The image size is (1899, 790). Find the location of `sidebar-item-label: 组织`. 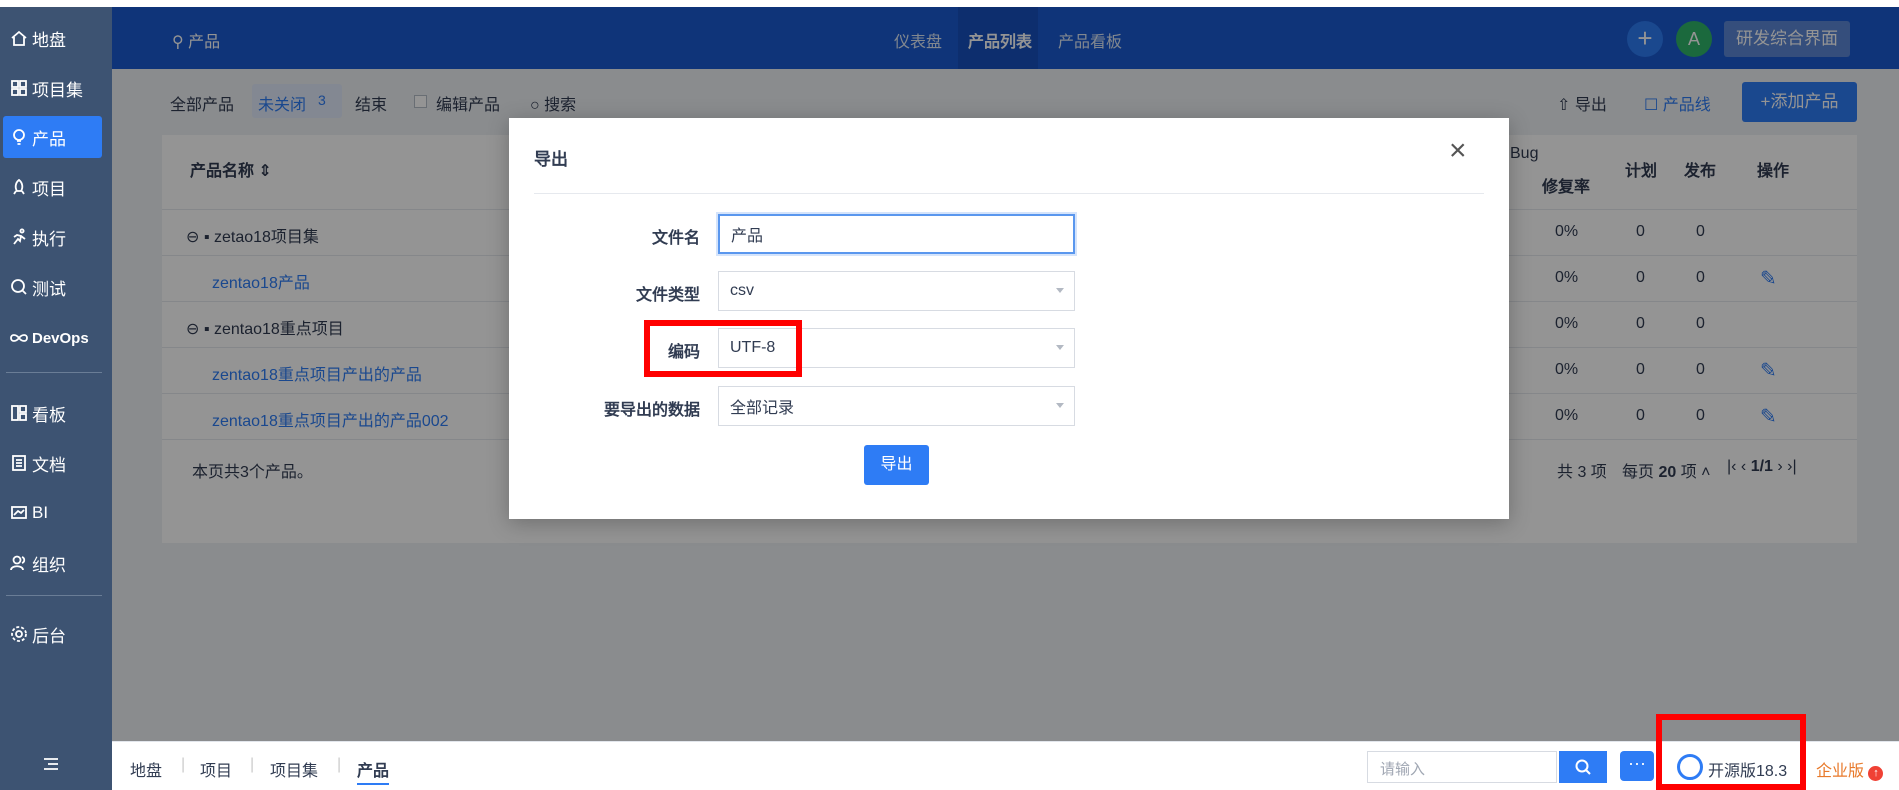

sidebar-item-label: 组织 is located at coordinates (49, 565).